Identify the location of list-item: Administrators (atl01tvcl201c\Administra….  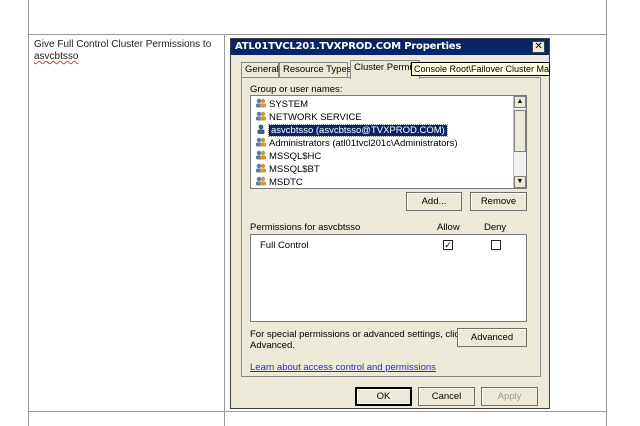
(356, 143).